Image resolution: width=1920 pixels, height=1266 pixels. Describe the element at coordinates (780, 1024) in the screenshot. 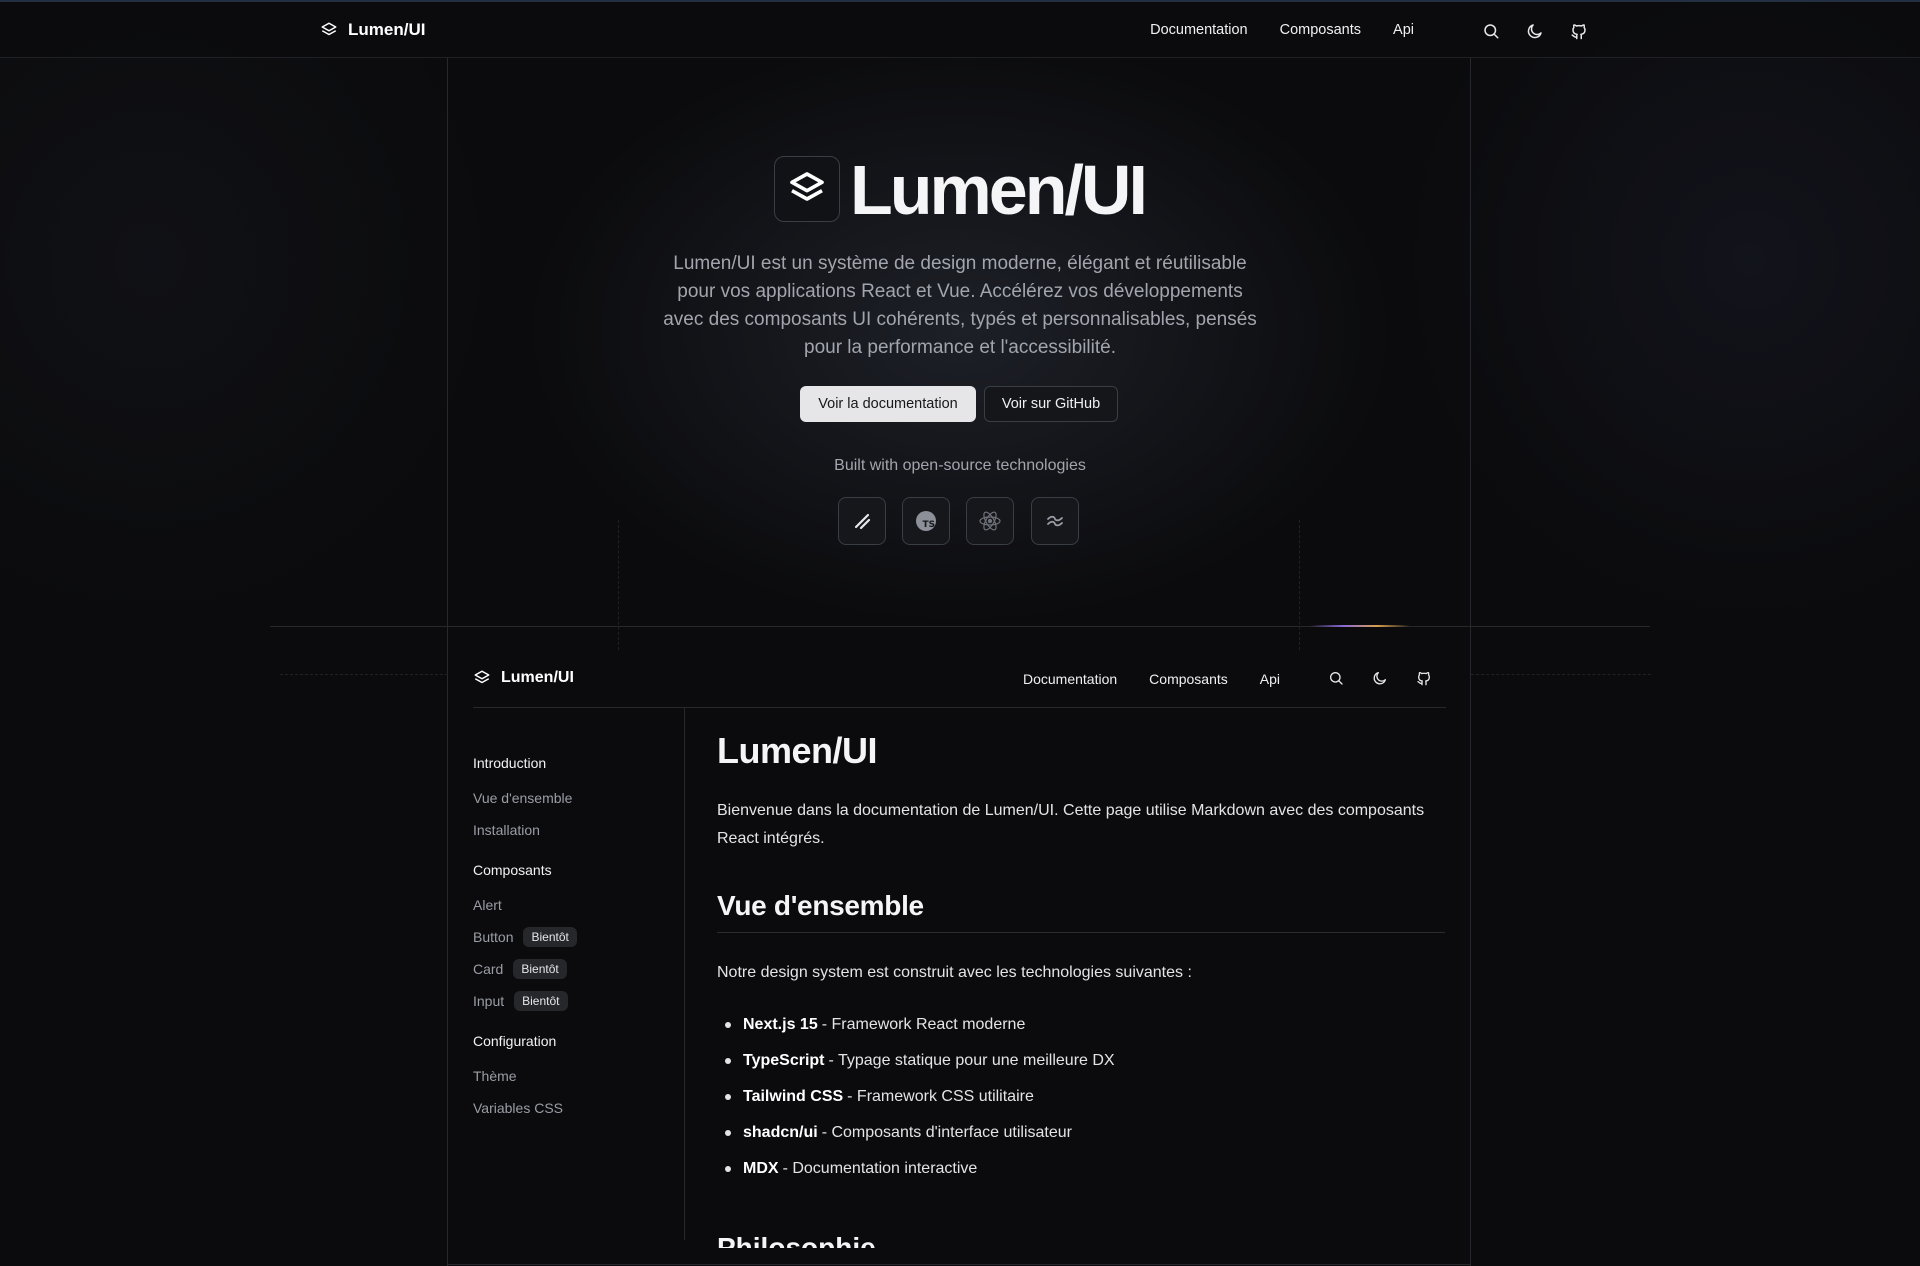

I see `list-item-name: Next.js 15` at that location.